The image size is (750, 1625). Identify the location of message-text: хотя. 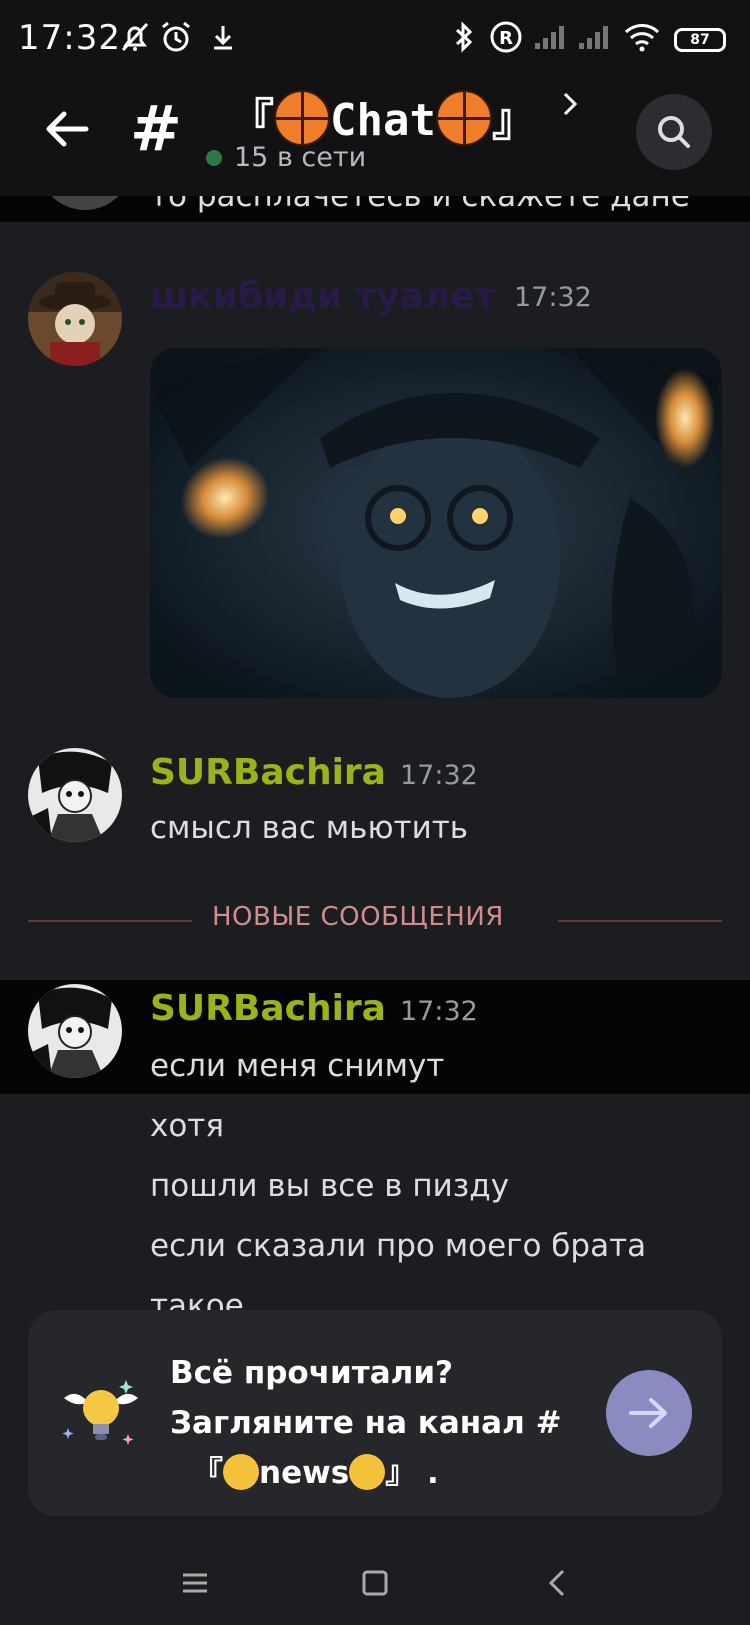
(187, 1126).